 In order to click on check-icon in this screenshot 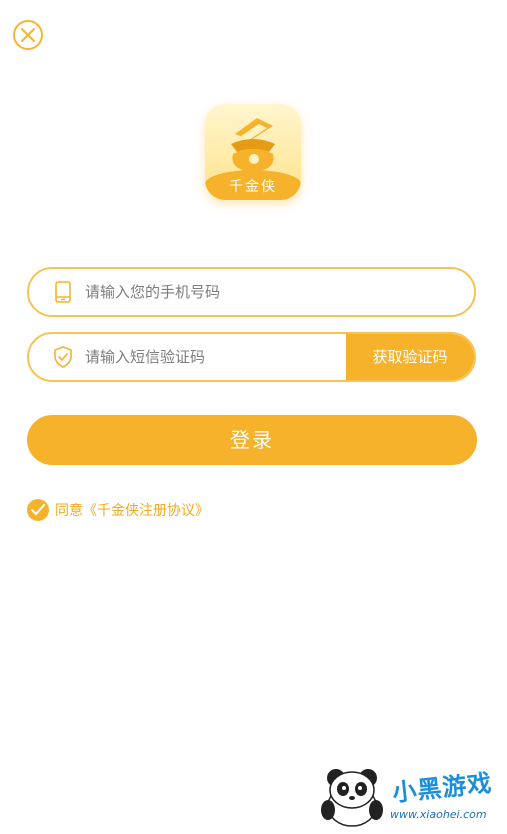, I will do `click(38, 510)`.